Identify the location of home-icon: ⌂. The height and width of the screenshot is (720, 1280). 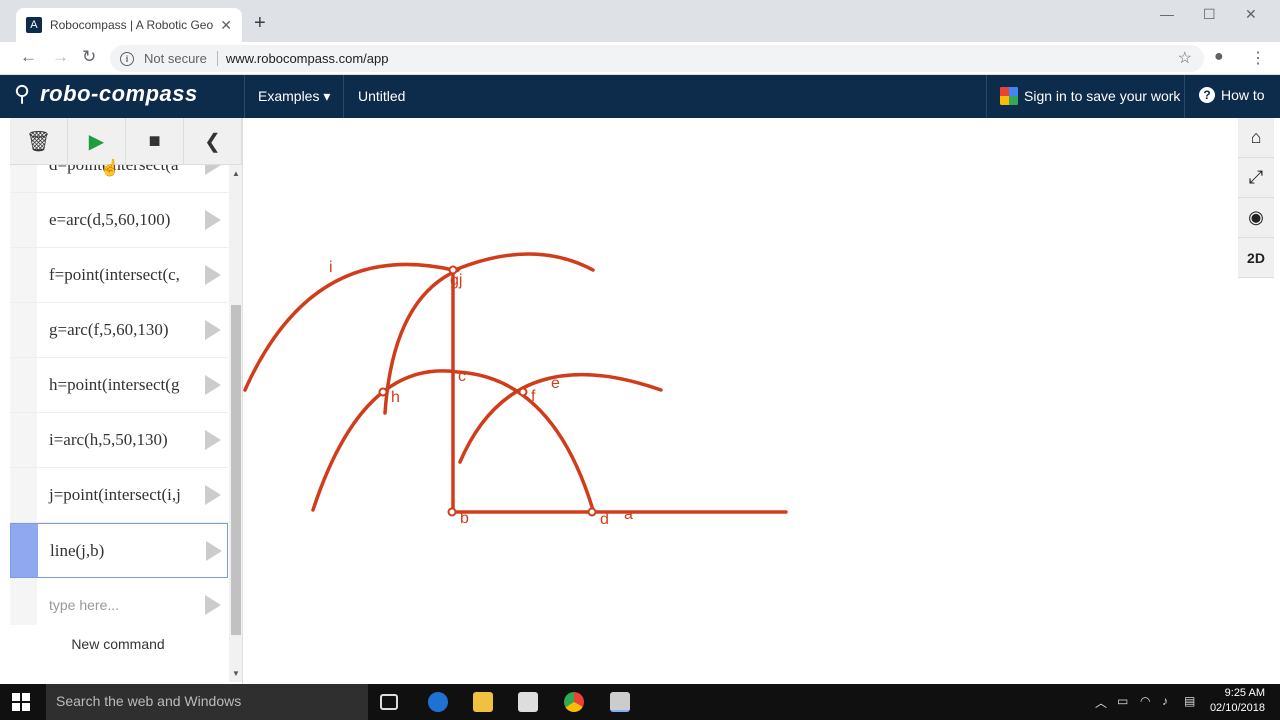
(1256, 138).